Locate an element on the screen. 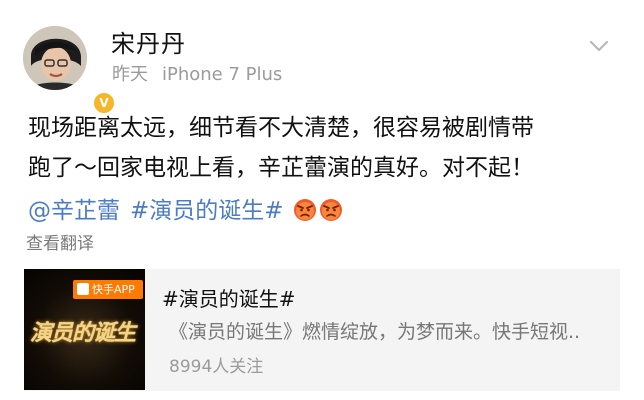 The height and width of the screenshot is (400, 644). card-followers: 8994人关注 is located at coordinates (216, 367).